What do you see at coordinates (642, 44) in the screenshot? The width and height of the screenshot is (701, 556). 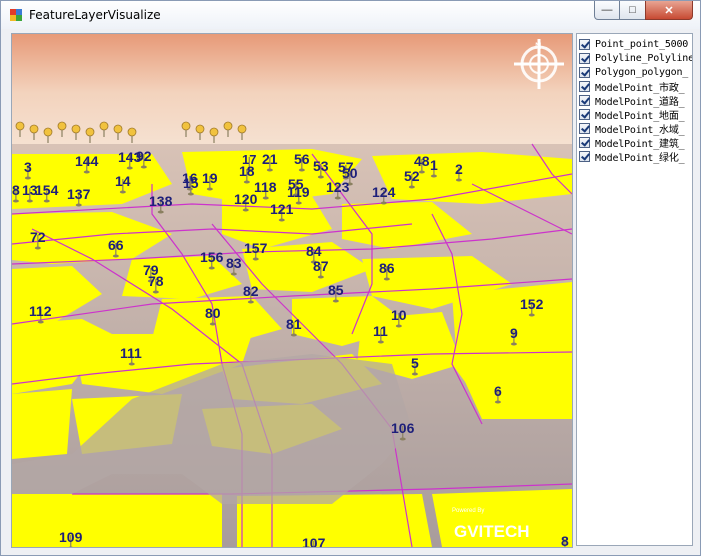 I see `layer-label: Point_point_5000` at bounding box center [642, 44].